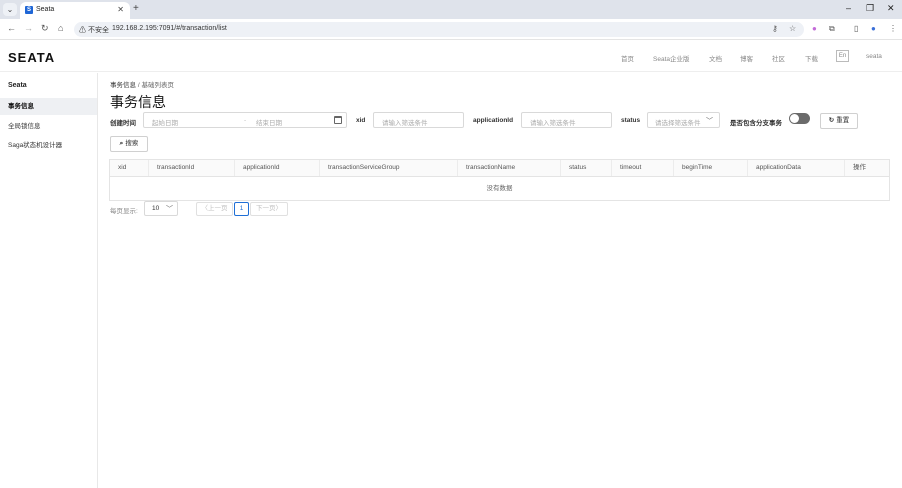 The width and height of the screenshot is (902, 488). Describe the element at coordinates (848, 8) in the screenshot. I see `minimize-icon: –` at that location.